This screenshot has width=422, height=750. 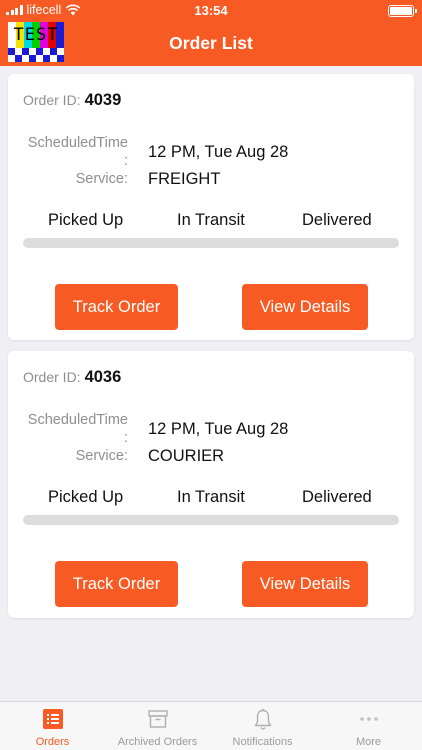 I want to click on order-id-row: Order ID: 4039, so click(x=72, y=100).